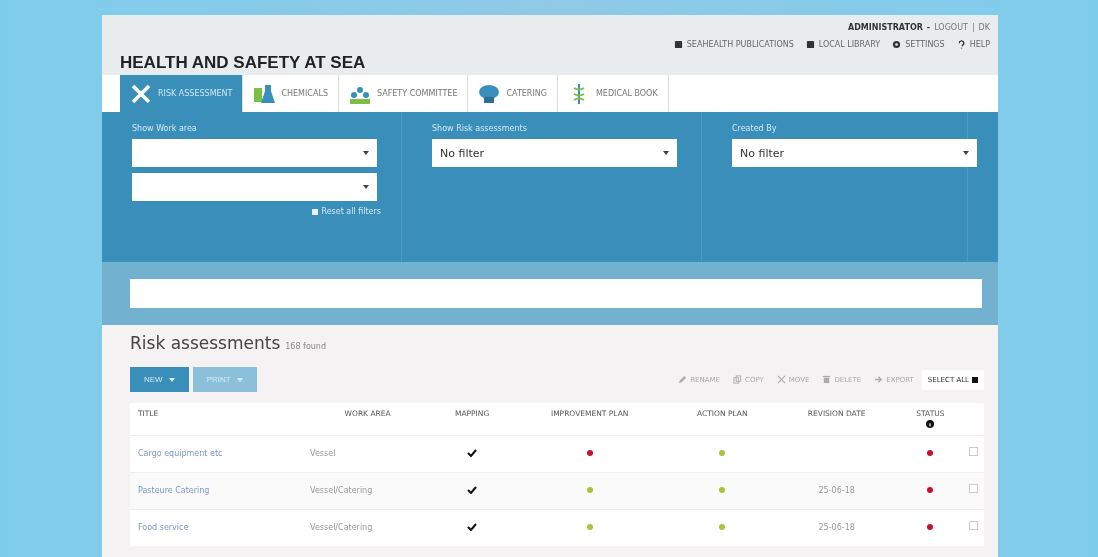 The image size is (1098, 557). What do you see at coordinates (961, 44) in the screenshot?
I see `help-icon` at bounding box center [961, 44].